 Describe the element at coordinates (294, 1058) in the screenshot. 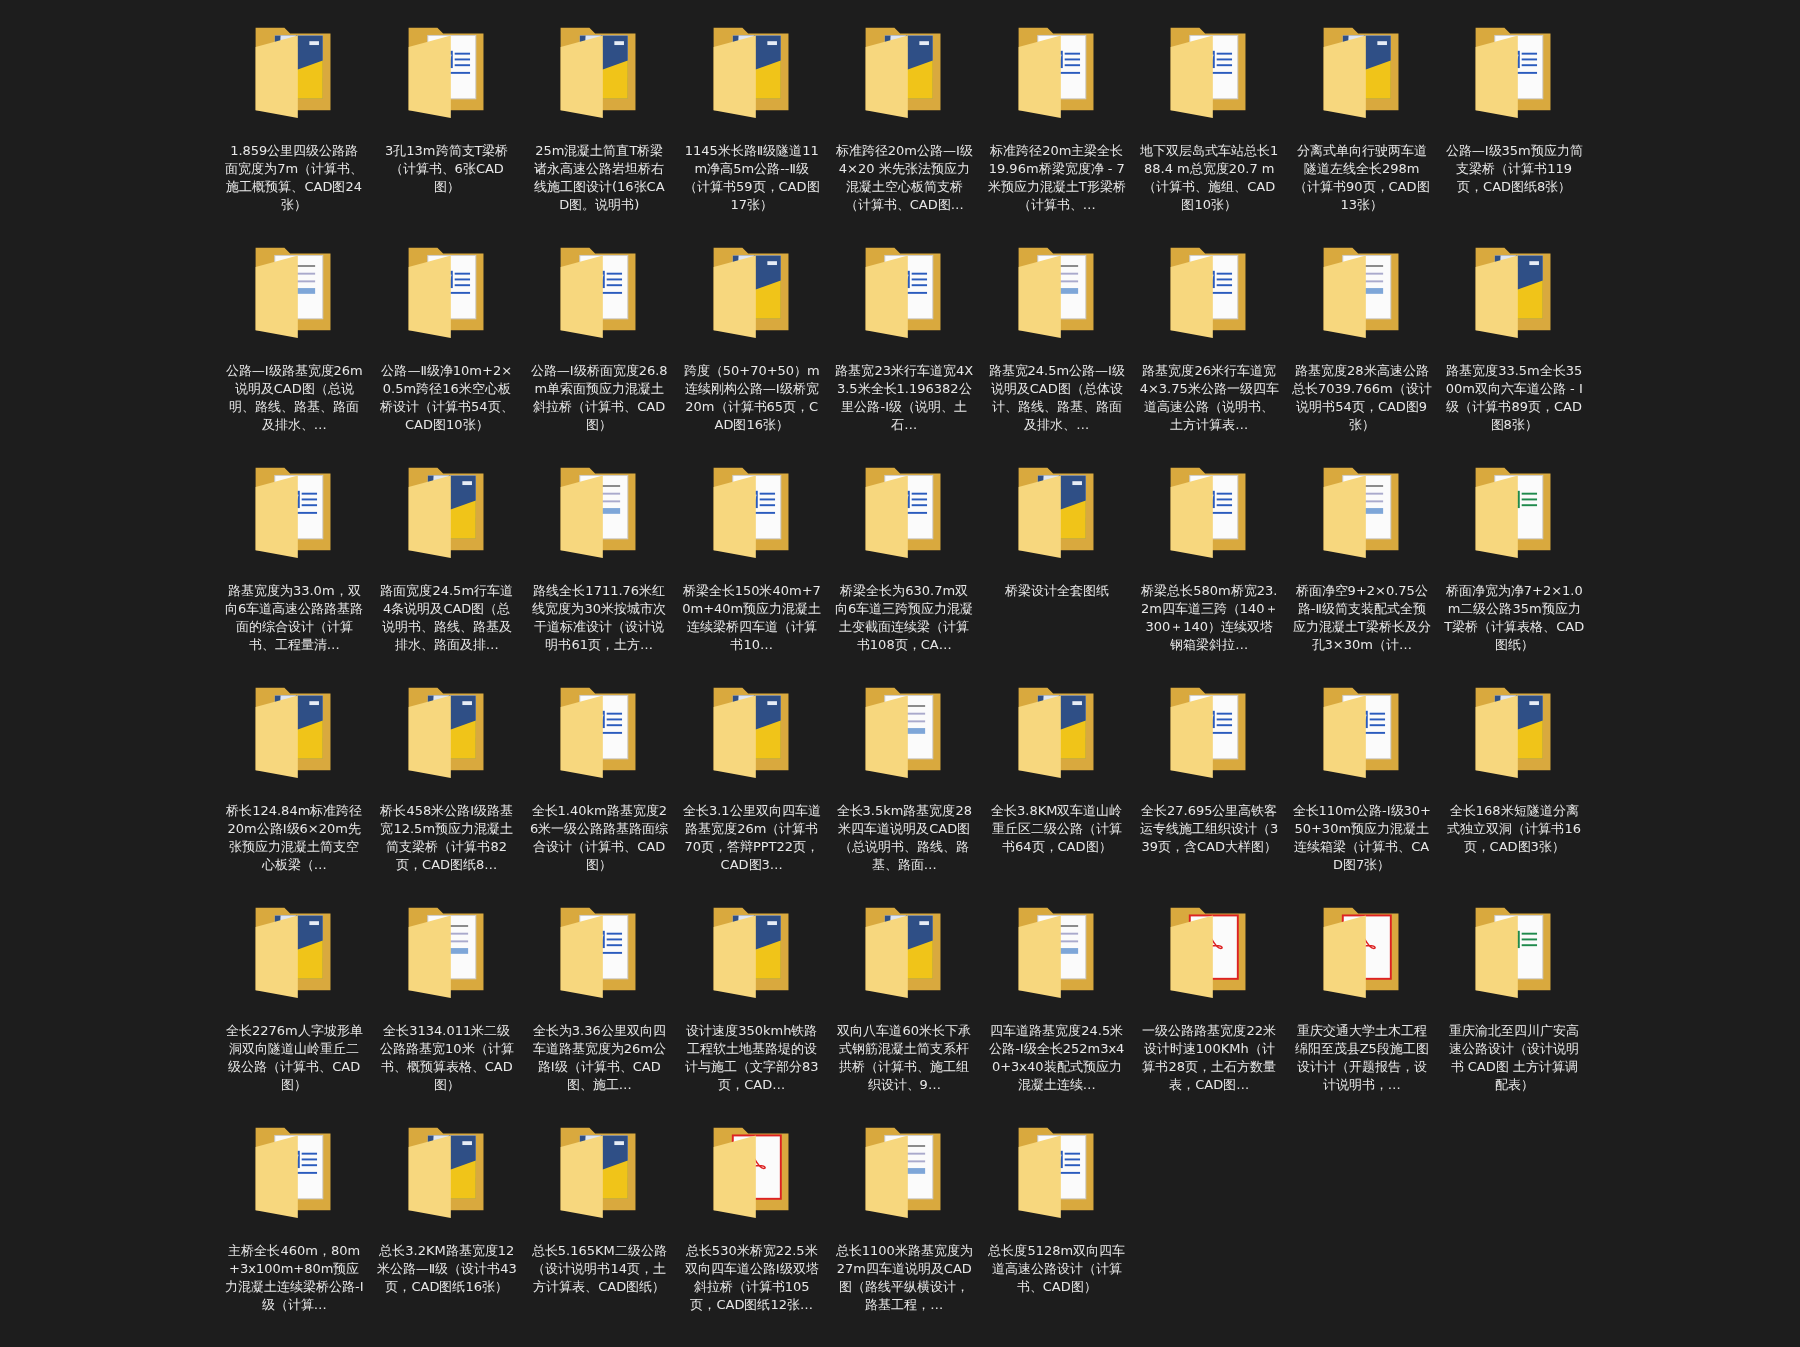

I see `folder-name: 全长2276m人字坡形单洞双向隧道山岭重丘二级公路（计算书、CAD图）` at that location.